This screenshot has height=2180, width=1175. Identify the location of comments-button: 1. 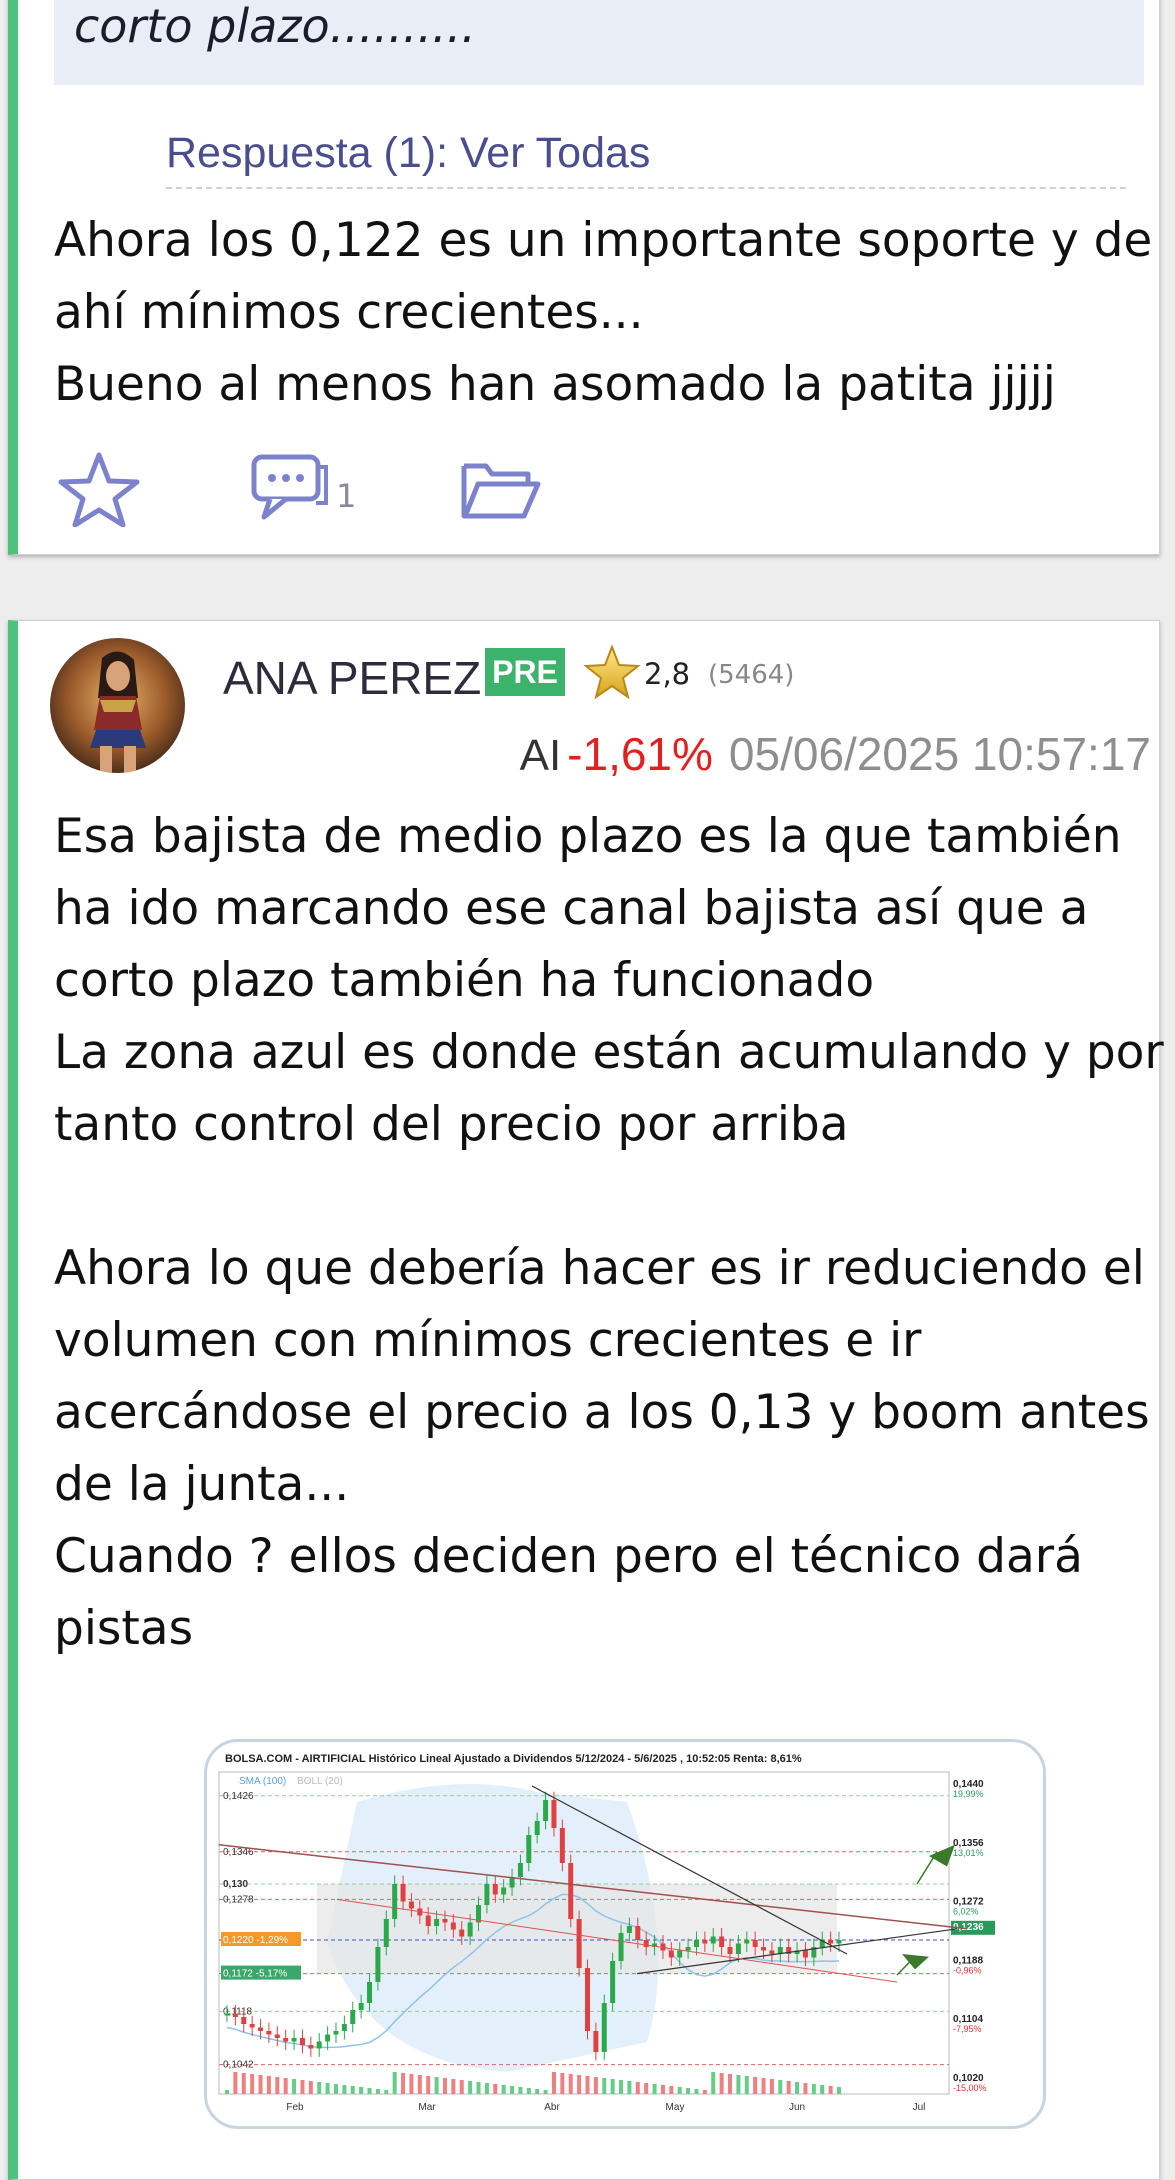
(310, 491).